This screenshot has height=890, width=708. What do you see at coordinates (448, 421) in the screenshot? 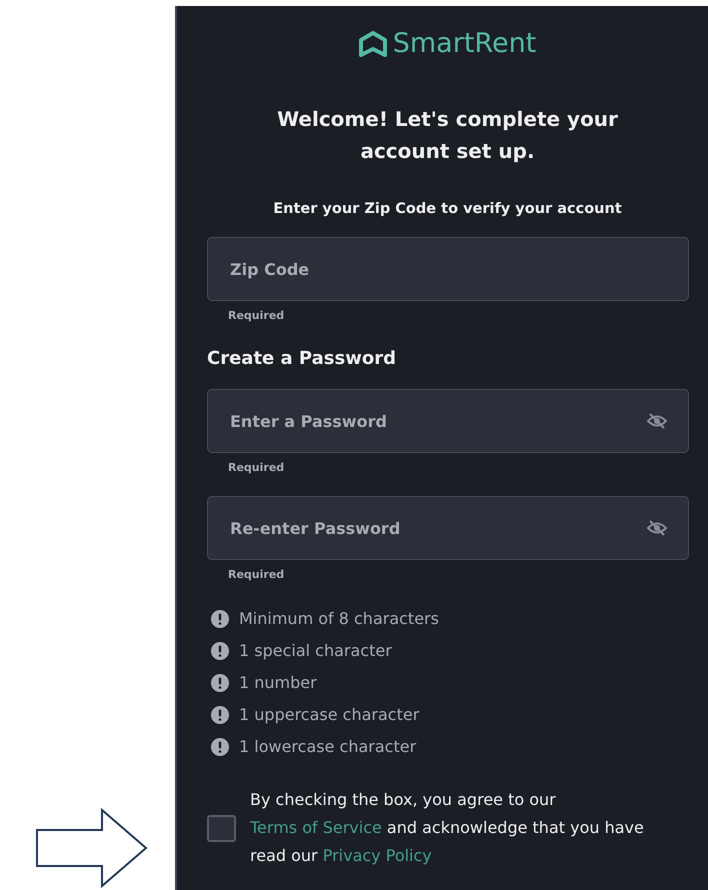
I see `password-field: Enter a Password` at bounding box center [448, 421].